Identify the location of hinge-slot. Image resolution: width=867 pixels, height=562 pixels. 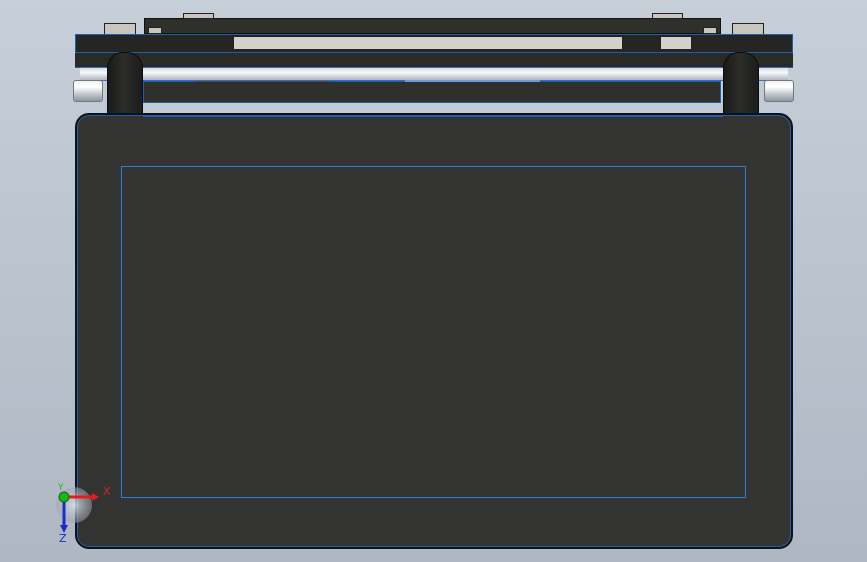
(428, 43).